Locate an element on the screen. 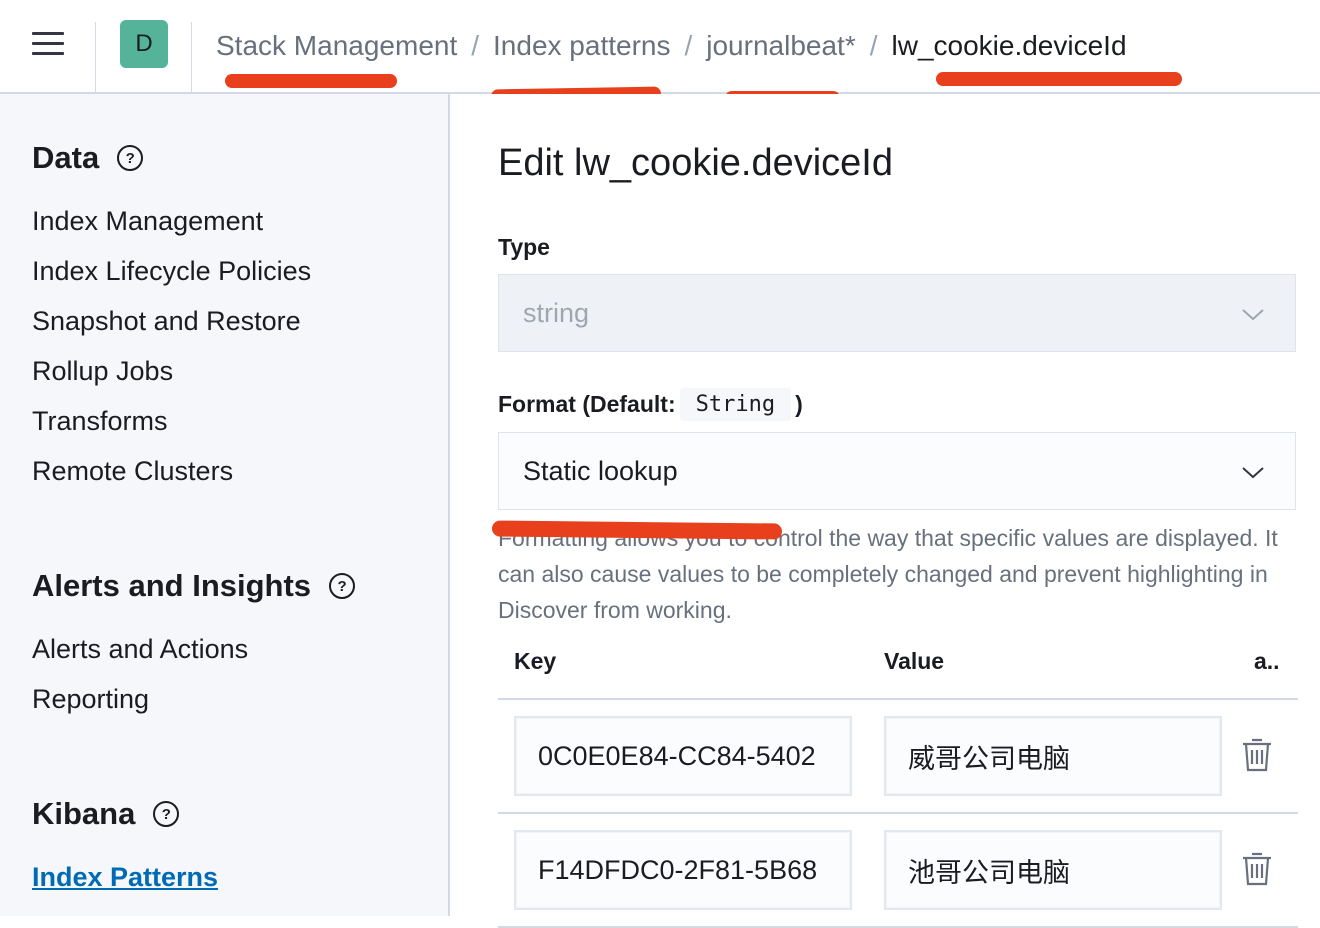 The height and width of the screenshot is (928, 1320). sidebar-item-alerts-and-actions: Alerts and Actions is located at coordinates (193, 649).